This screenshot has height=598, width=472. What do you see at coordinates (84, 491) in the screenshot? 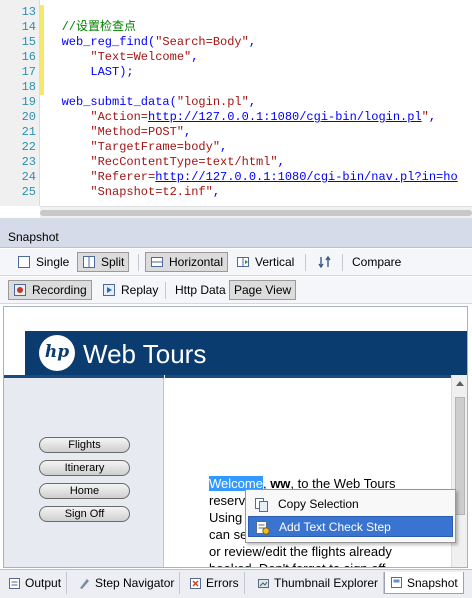
I see `nav-home-button: Home` at bounding box center [84, 491].